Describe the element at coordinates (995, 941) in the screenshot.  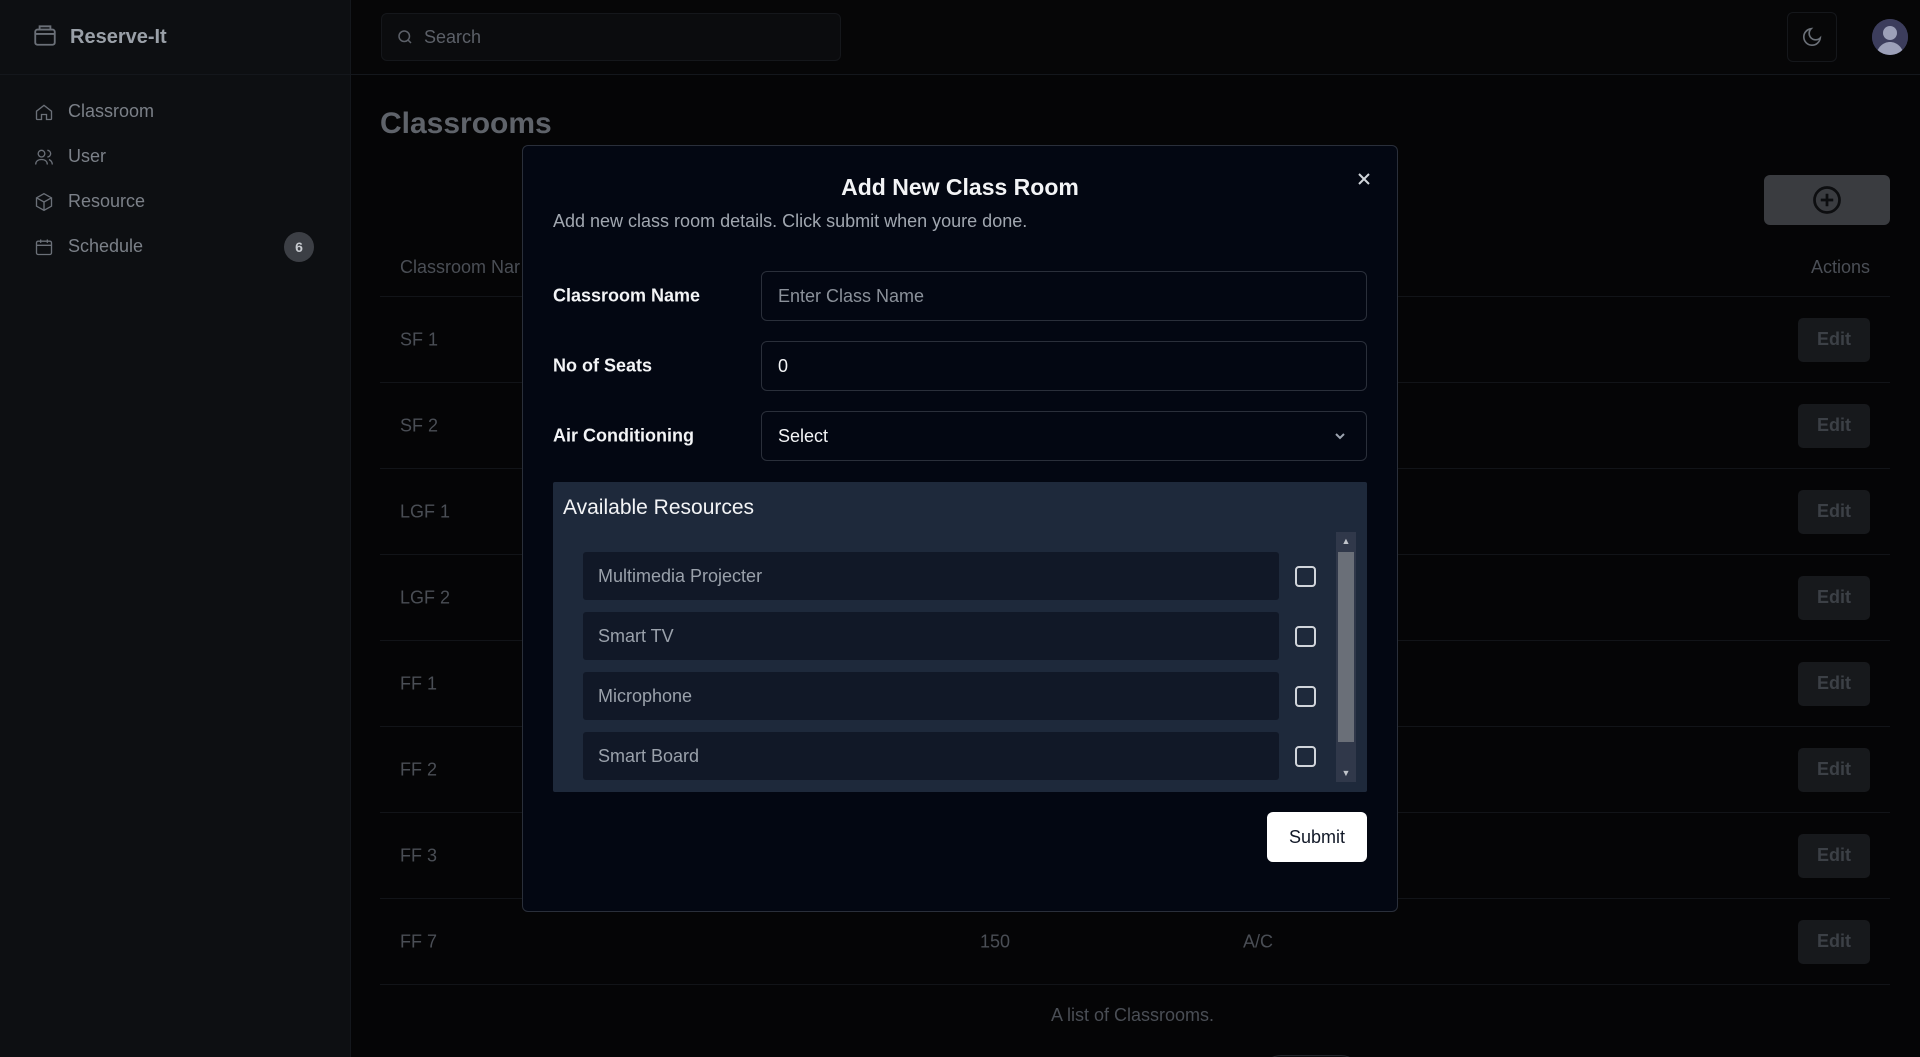
I see `cell-seats: 150` at that location.